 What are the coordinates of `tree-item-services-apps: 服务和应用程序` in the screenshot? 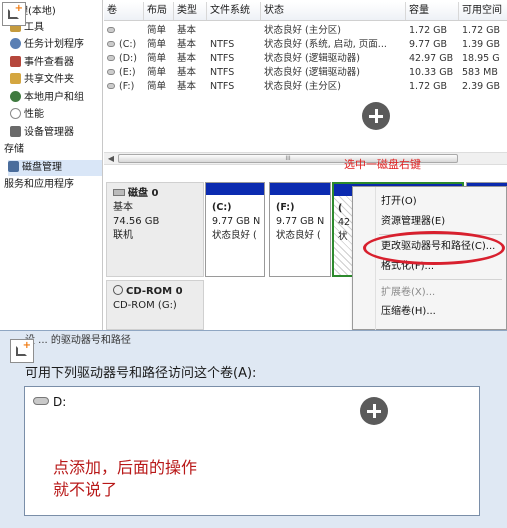 It's located at (39, 185).